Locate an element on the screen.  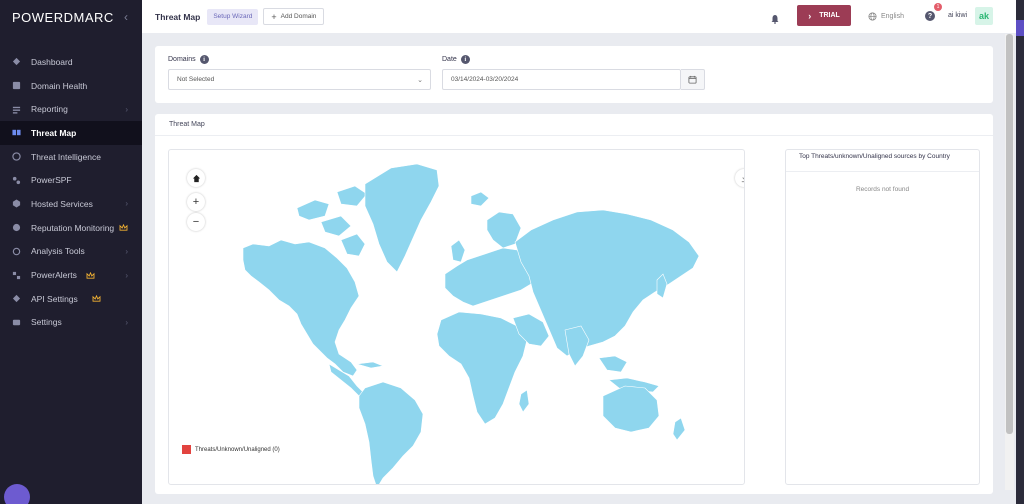
download-icon is located at coordinates (742, 178).